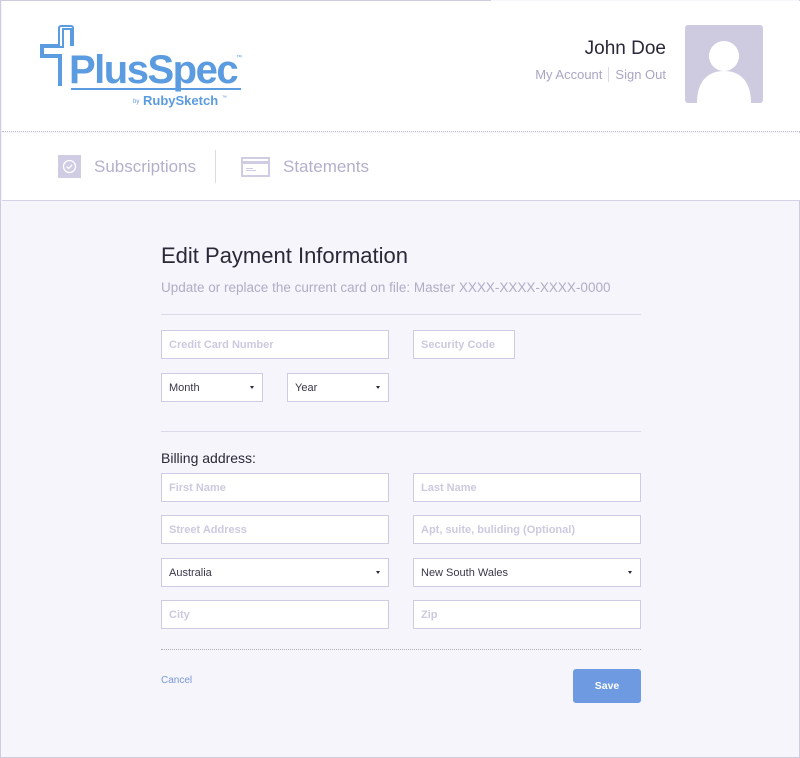 The width and height of the screenshot is (800, 758). I want to click on street-address-input, so click(278, 529).